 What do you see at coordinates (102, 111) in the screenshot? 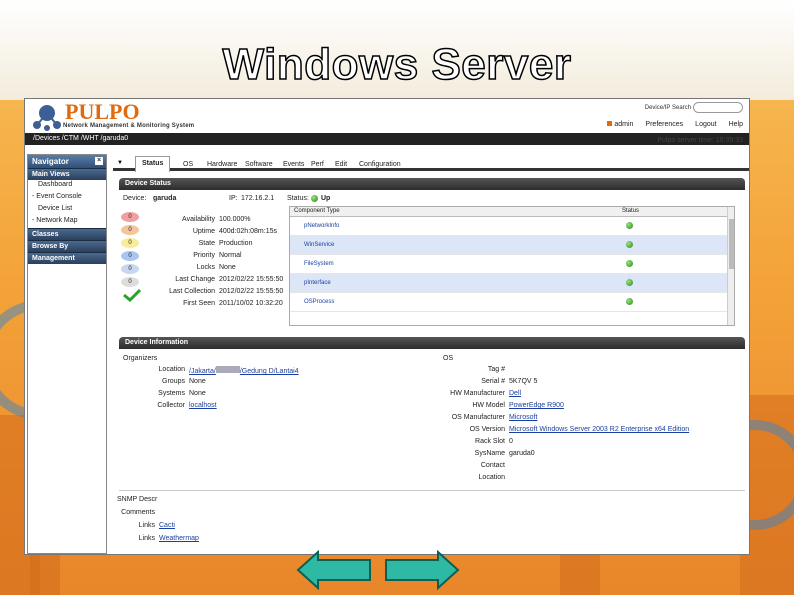
I see `app-logo-text: PULPO` at bounding box center [102, 111].